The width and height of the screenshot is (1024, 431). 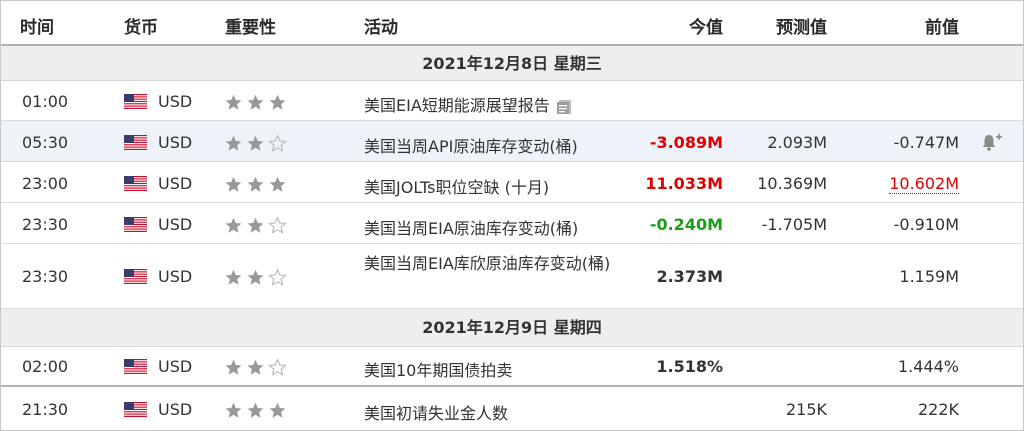 What do you see at coordinates (792, 183) in the screenshot?
I see `event-forecast: 10.369M` at bounding box center [792, 183].